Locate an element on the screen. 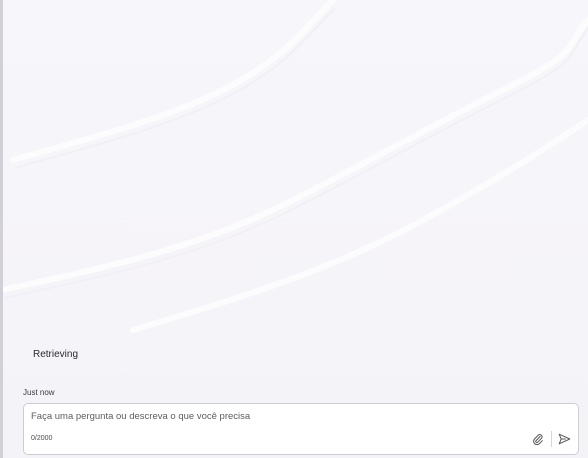 Image resolution: width=588 pixels, height=458 pixels. paperclip-icon is located at coordinates (538, 439).